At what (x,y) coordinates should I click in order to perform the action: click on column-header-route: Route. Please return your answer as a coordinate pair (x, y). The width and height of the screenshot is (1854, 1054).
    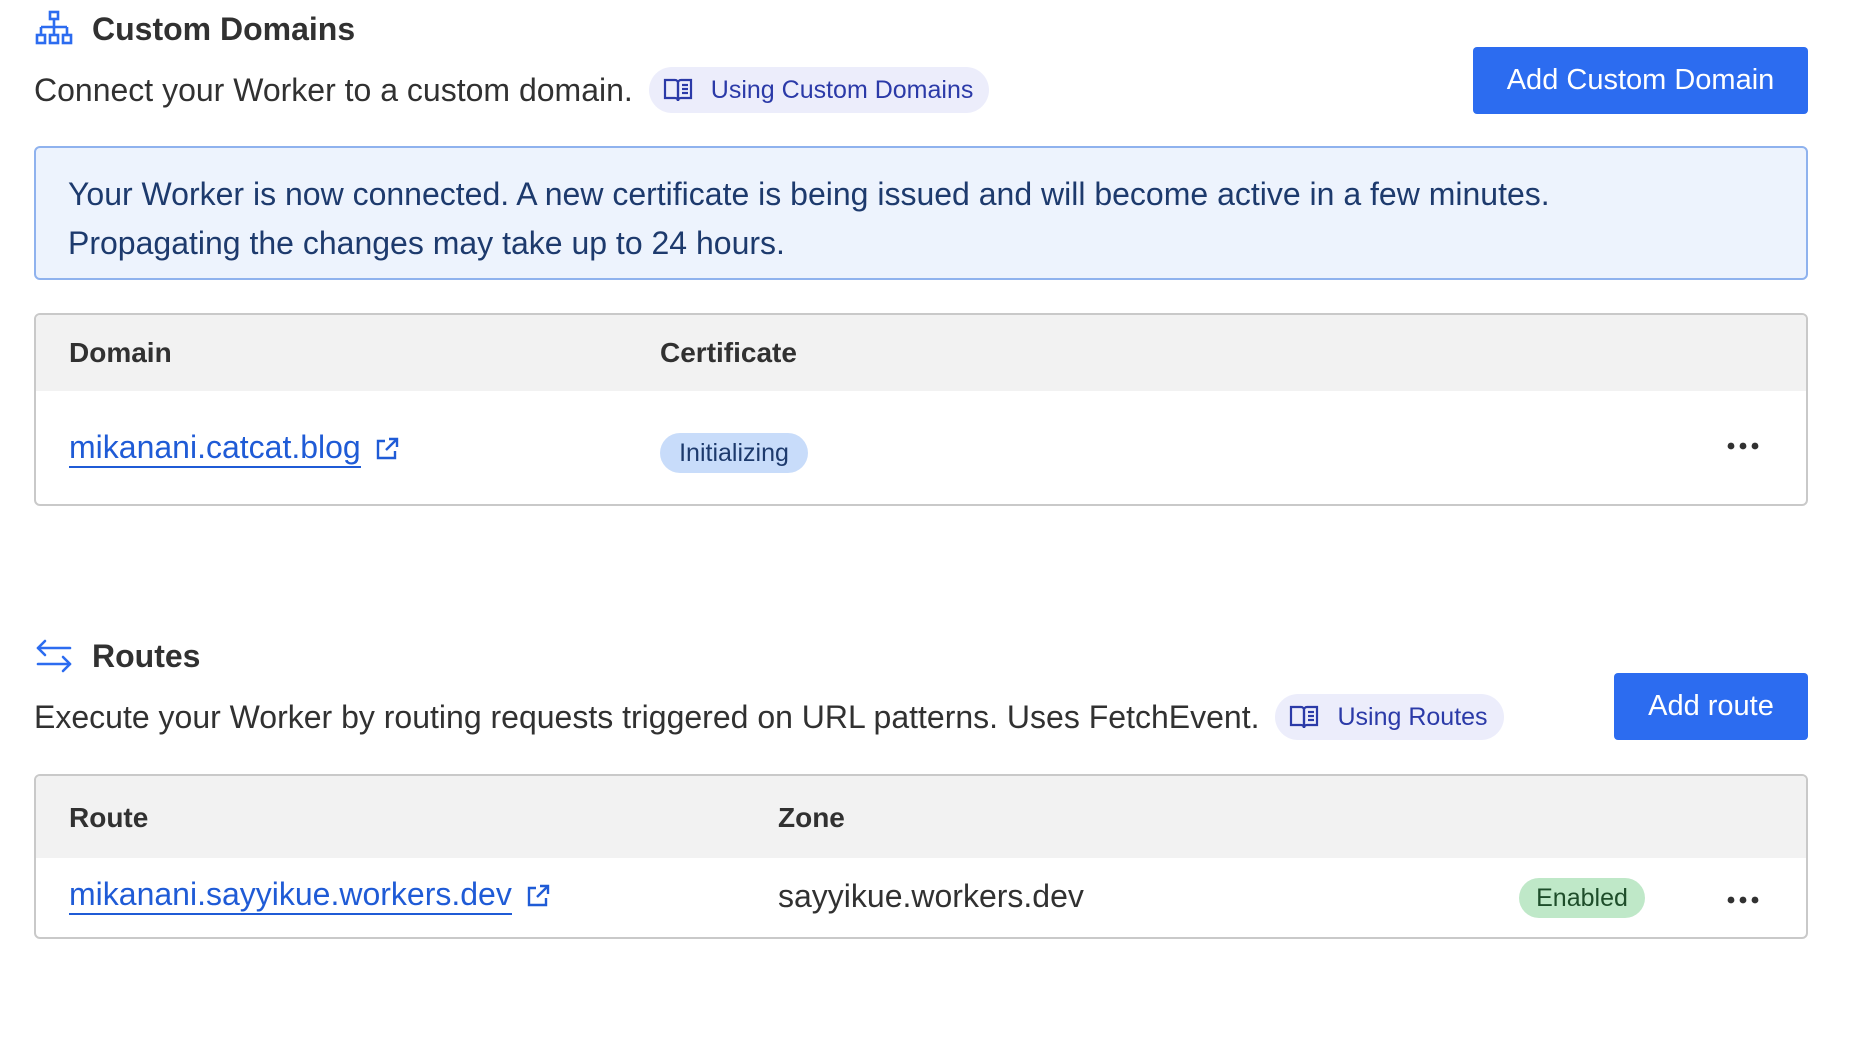
    Looking at the image, I should click on (109, 817).